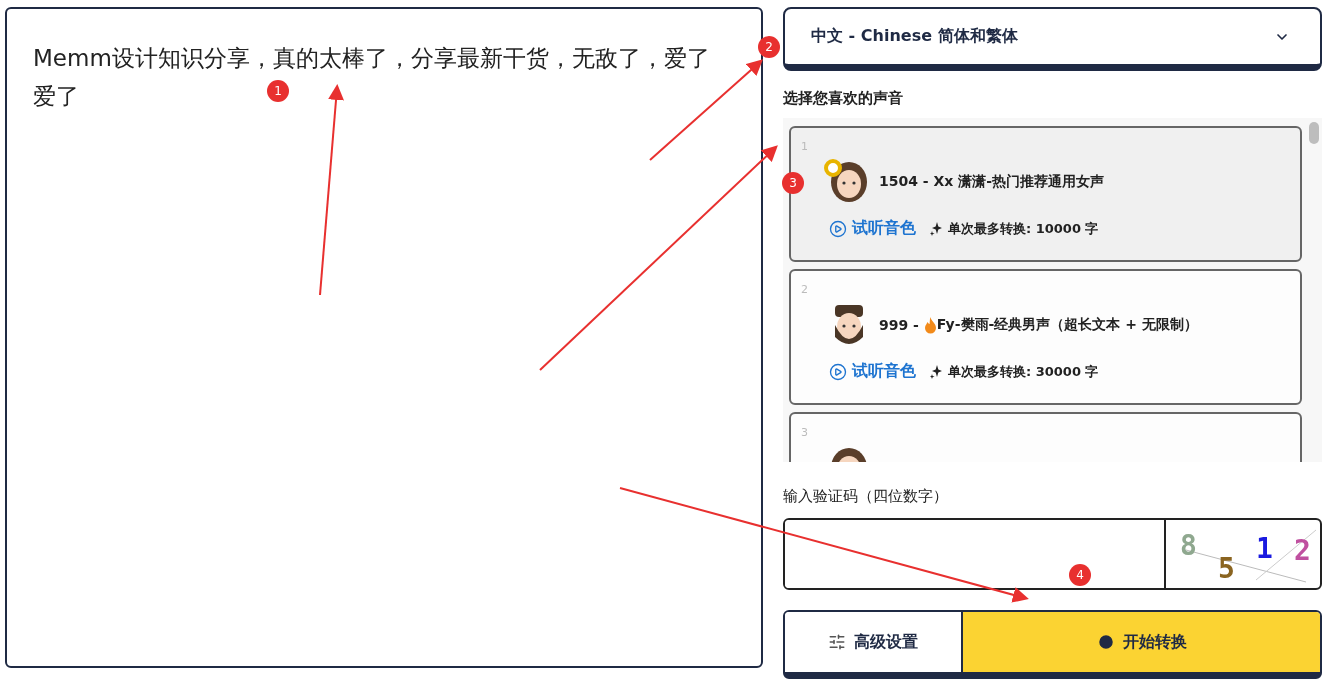 Image resolution: width=1336 pixels, height=692 pixels. What do you see at coordinates (1045, 337) in the screenshot?
I see `voice-card: 2 999 - Fy-樊雨-经典男声（超长文本 + 无限制） 试听音色 单次最多转换: 30000 字` at bounding box center [1045, 337].